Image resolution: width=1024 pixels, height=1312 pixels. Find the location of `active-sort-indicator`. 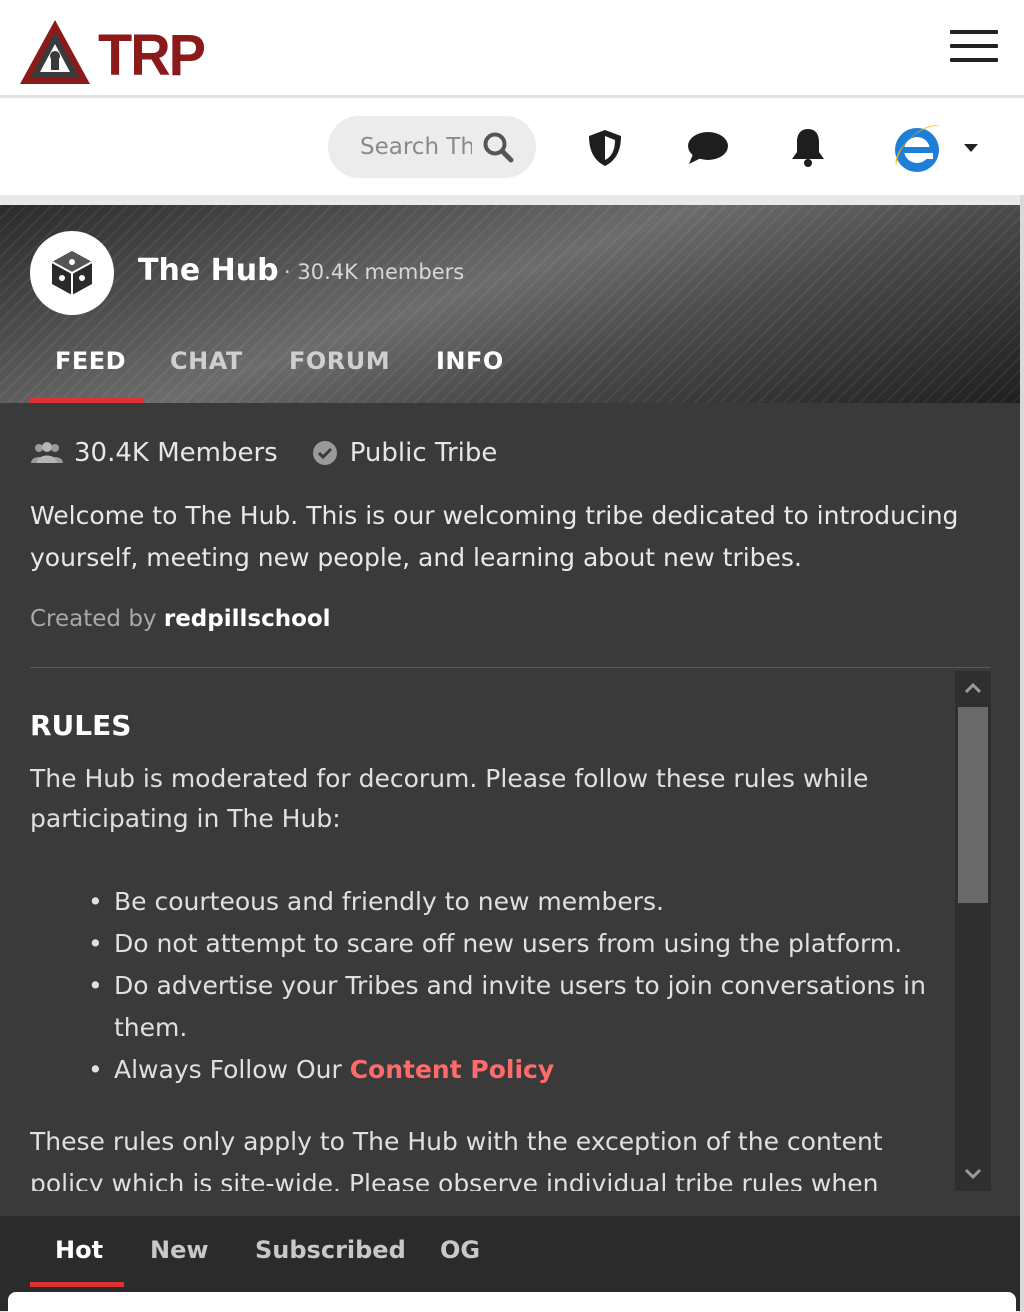

active-sort-indicator is located at coordinates (77, 1284).